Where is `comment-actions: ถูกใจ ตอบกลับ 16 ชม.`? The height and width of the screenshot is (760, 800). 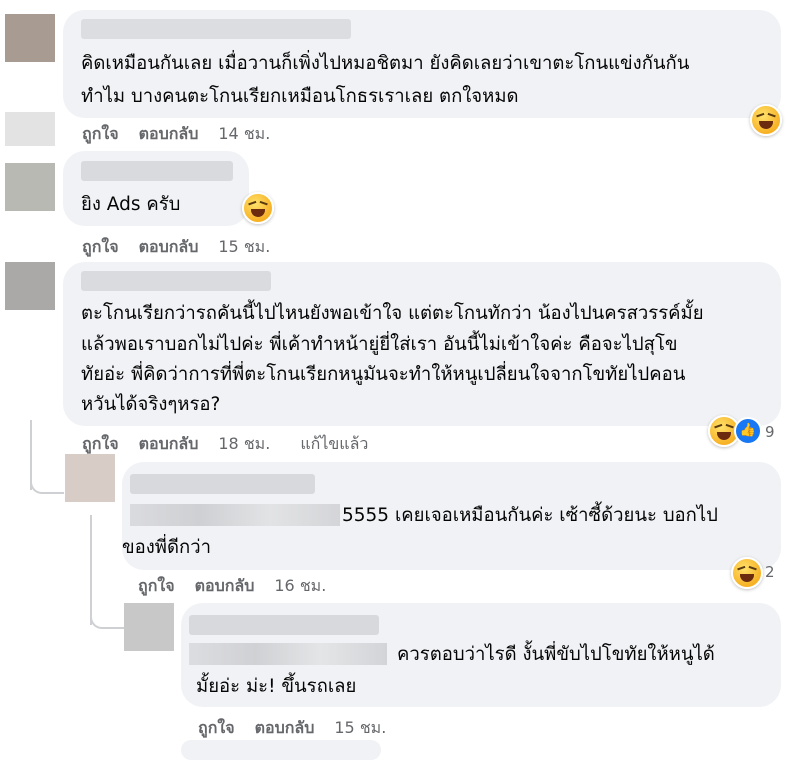 comment-actions: ถูกใจ ตอบกลับ 16 ชม. is located at coordinates (232, 586).